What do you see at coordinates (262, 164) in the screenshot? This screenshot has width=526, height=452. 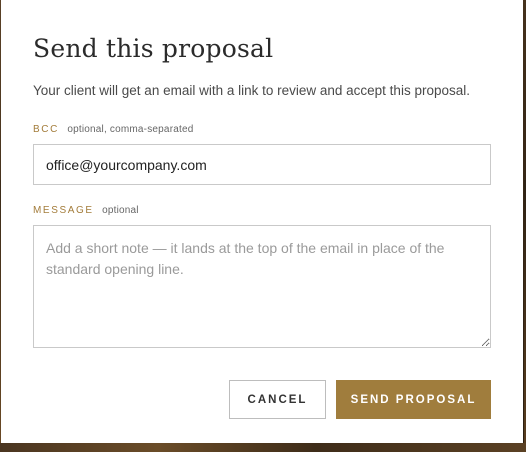 I see `bcc-input` at bounding box center [262, 164].